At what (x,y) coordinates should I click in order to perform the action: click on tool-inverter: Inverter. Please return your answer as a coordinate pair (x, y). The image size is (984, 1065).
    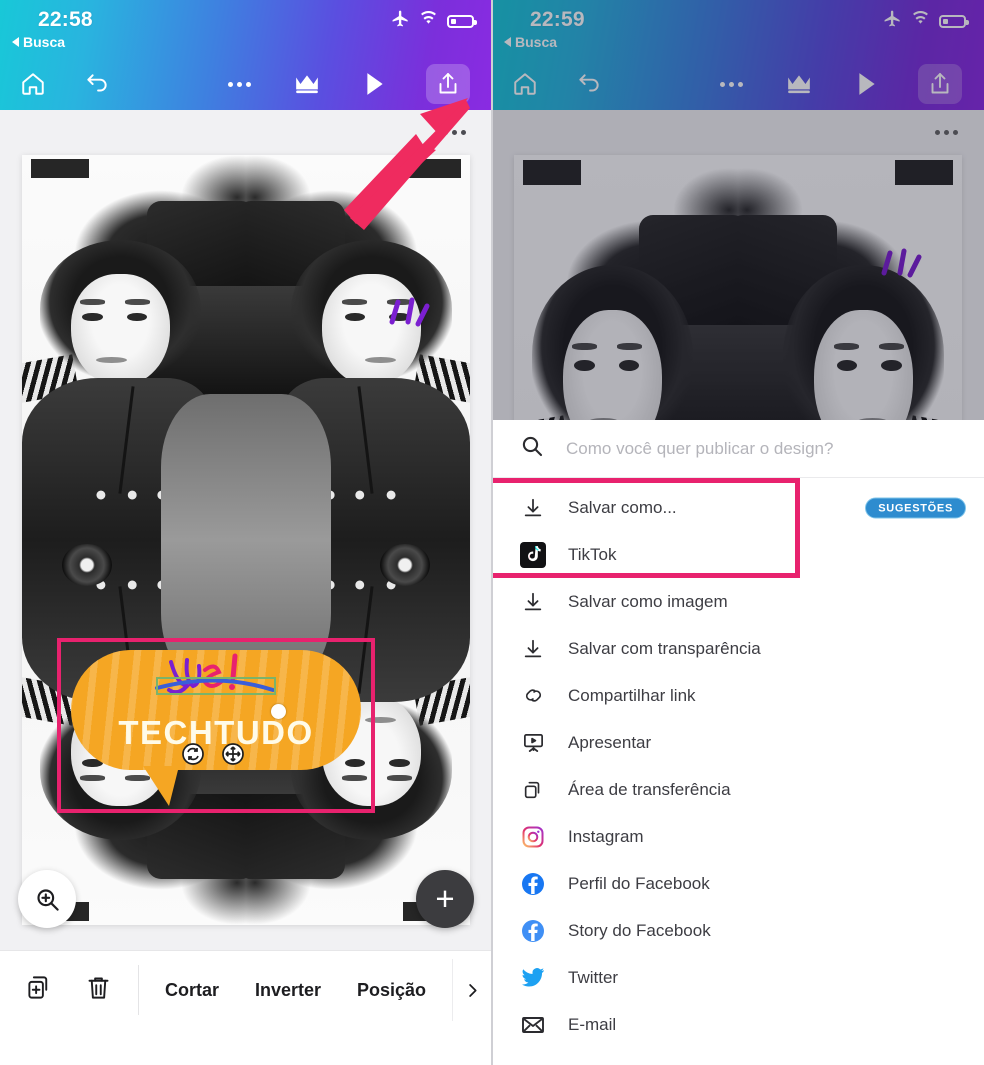
    Looking at the image, I should click on (288, 990).